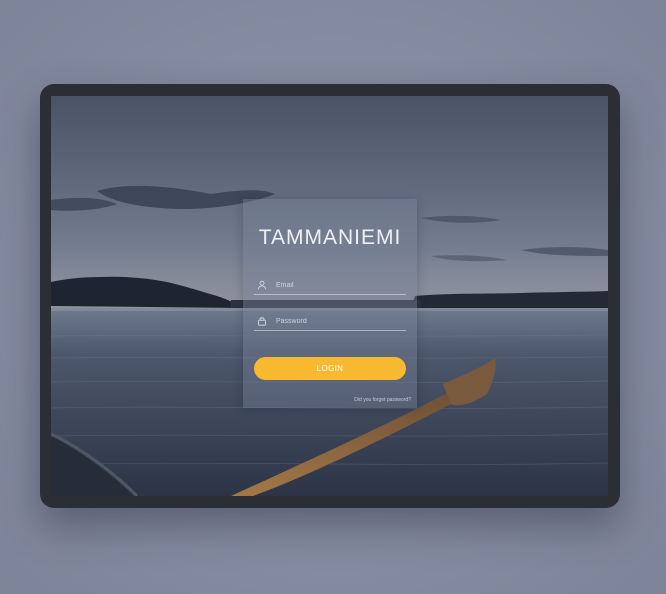  I want to click on login-button: LOGIN, so click(330, 368).